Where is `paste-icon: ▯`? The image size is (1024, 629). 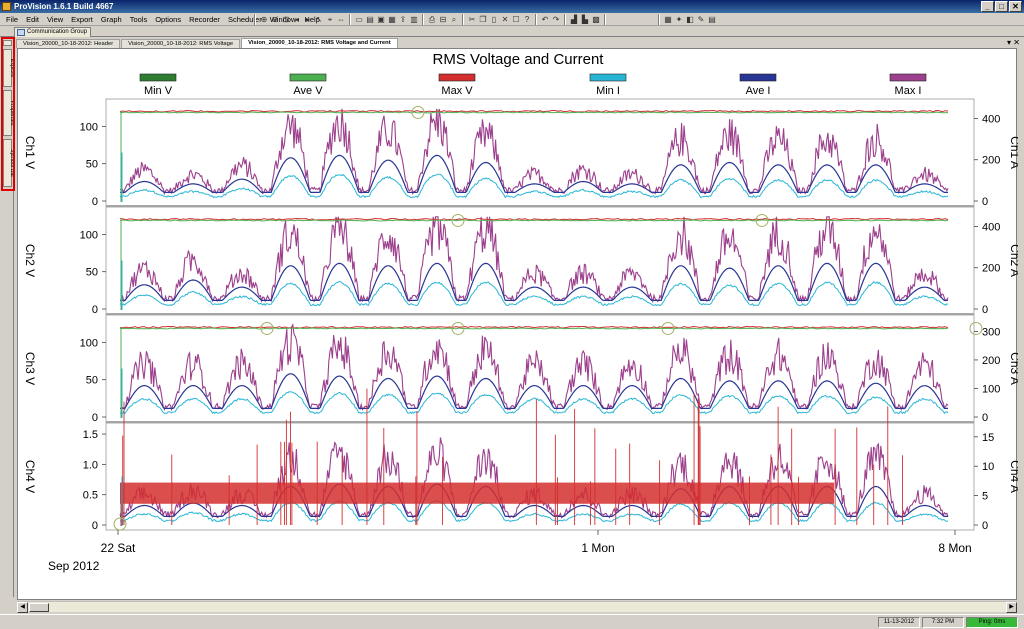
paste-icon: ▯ is located at coordinates (494, 20).